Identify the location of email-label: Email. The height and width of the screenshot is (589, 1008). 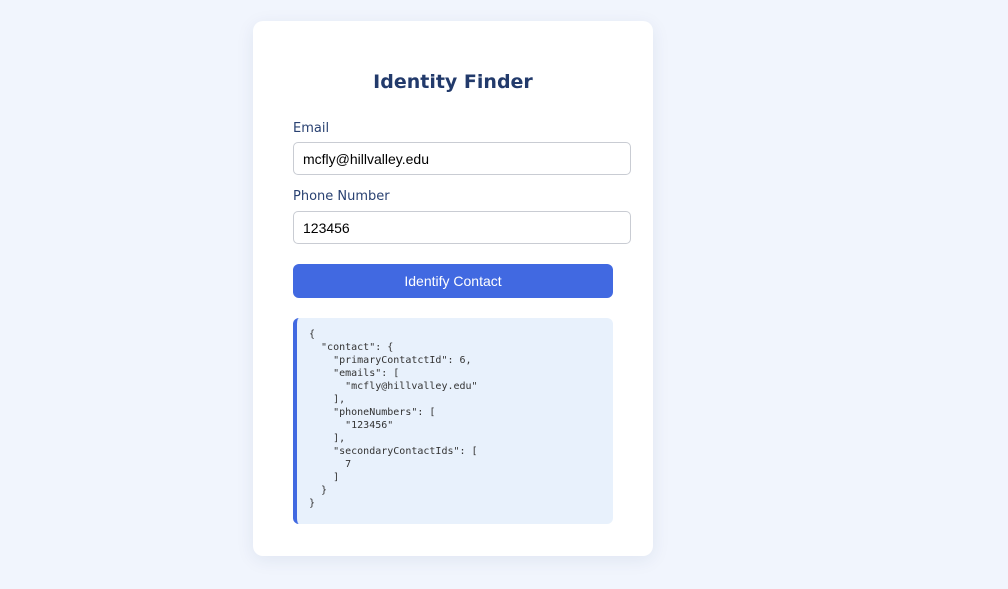
(311, 128).